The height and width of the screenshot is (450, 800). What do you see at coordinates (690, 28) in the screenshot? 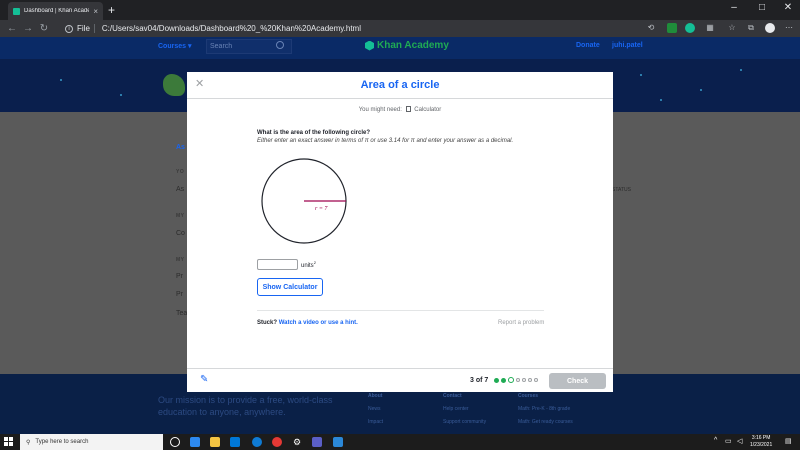
I see `grammarly-icon` at bounding box center [690, 28].